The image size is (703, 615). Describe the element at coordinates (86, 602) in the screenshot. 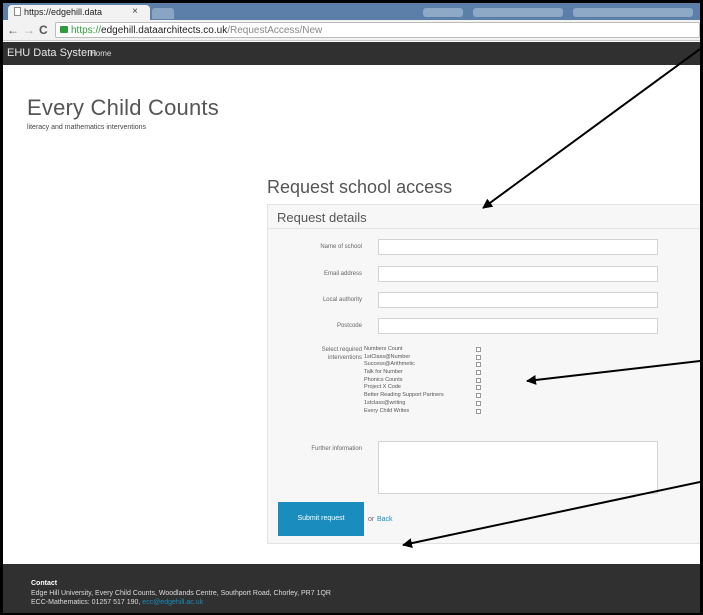

I see `footer-phone: ECC-Mathematics: 01257 517 190,` at that location.